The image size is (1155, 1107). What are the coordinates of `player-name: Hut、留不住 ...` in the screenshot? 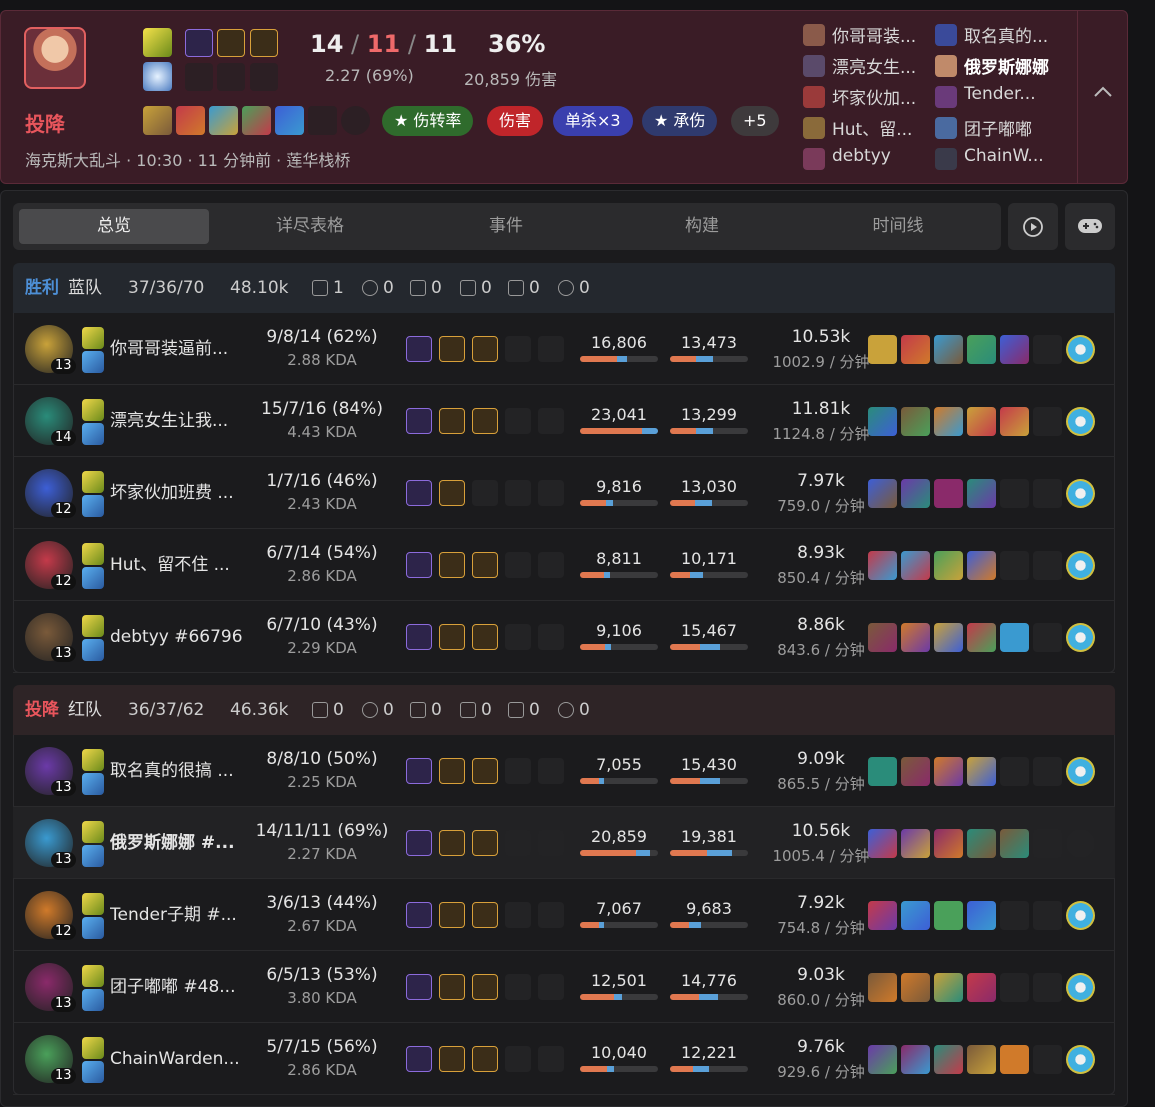 It's located at (180, 565).